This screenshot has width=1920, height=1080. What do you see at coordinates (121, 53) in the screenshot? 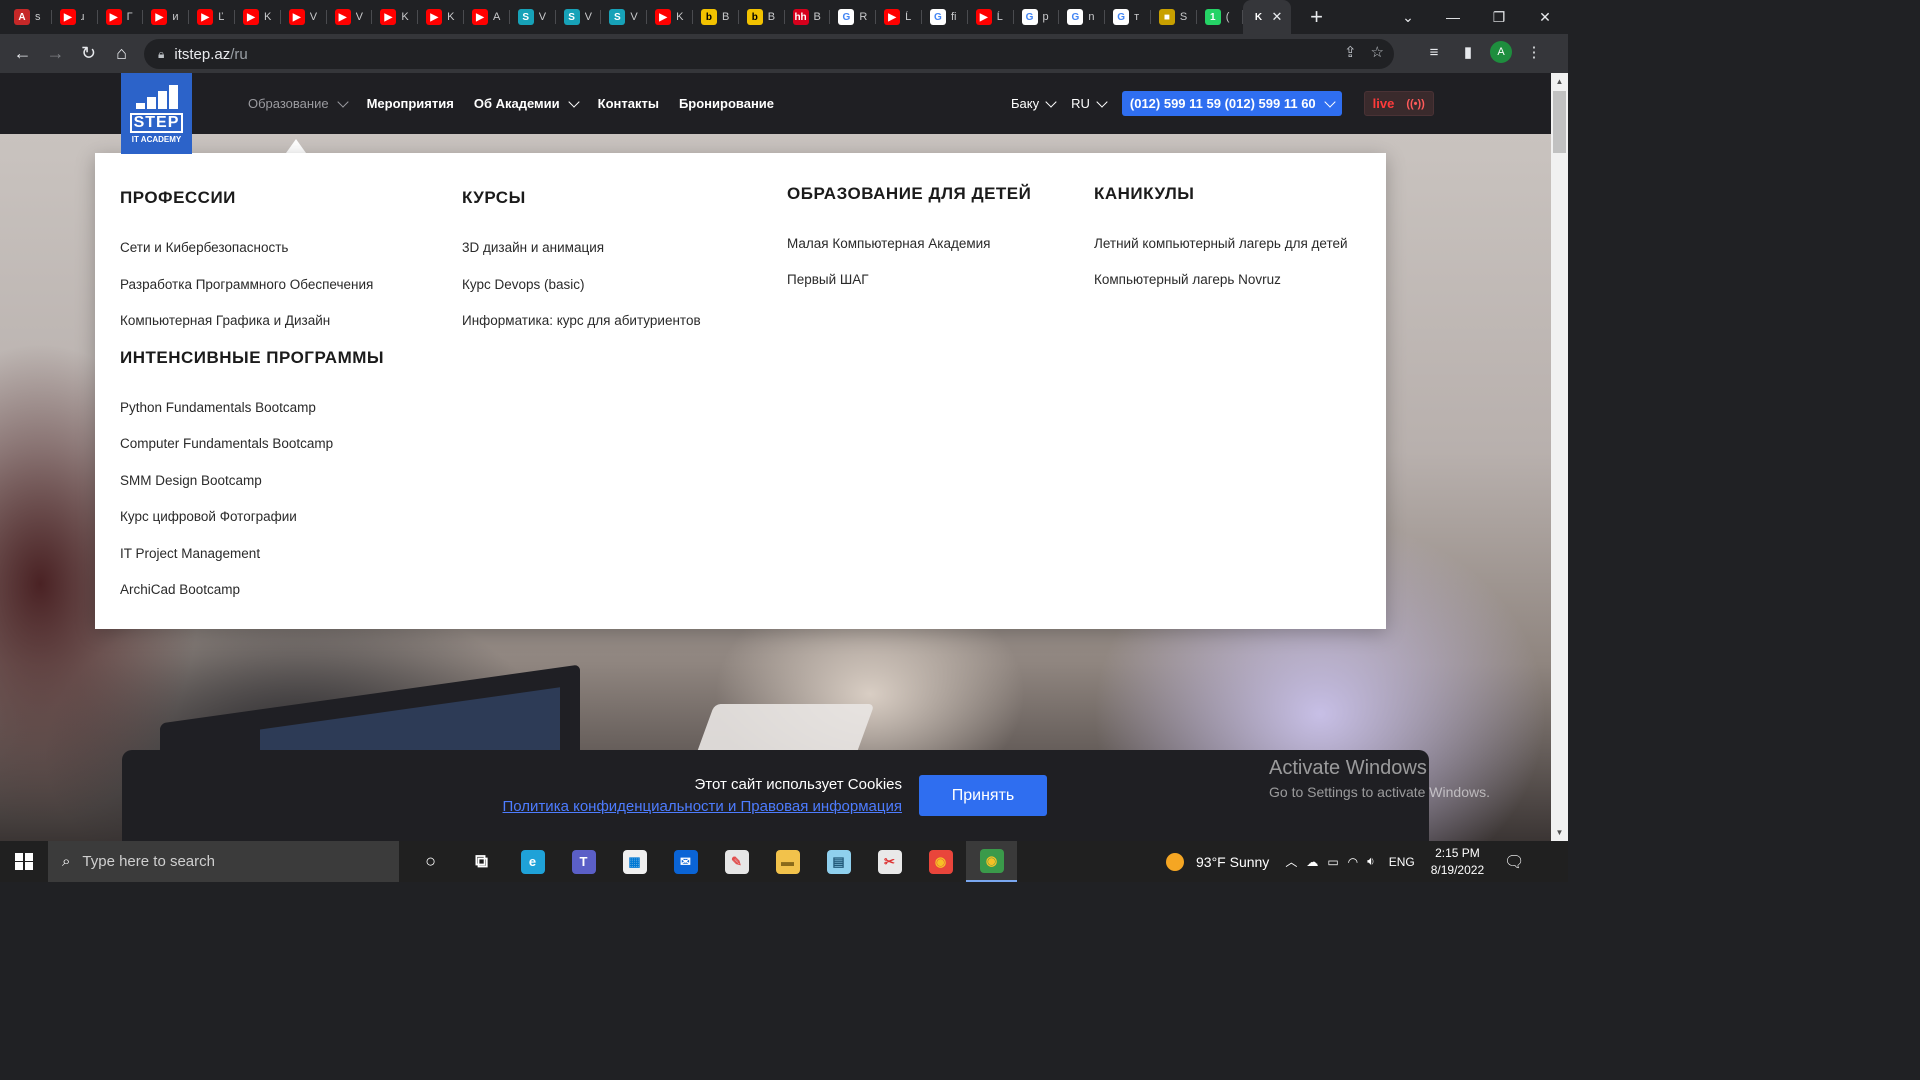
I see `home-button: ⌂` at bounding box center [121, 53].